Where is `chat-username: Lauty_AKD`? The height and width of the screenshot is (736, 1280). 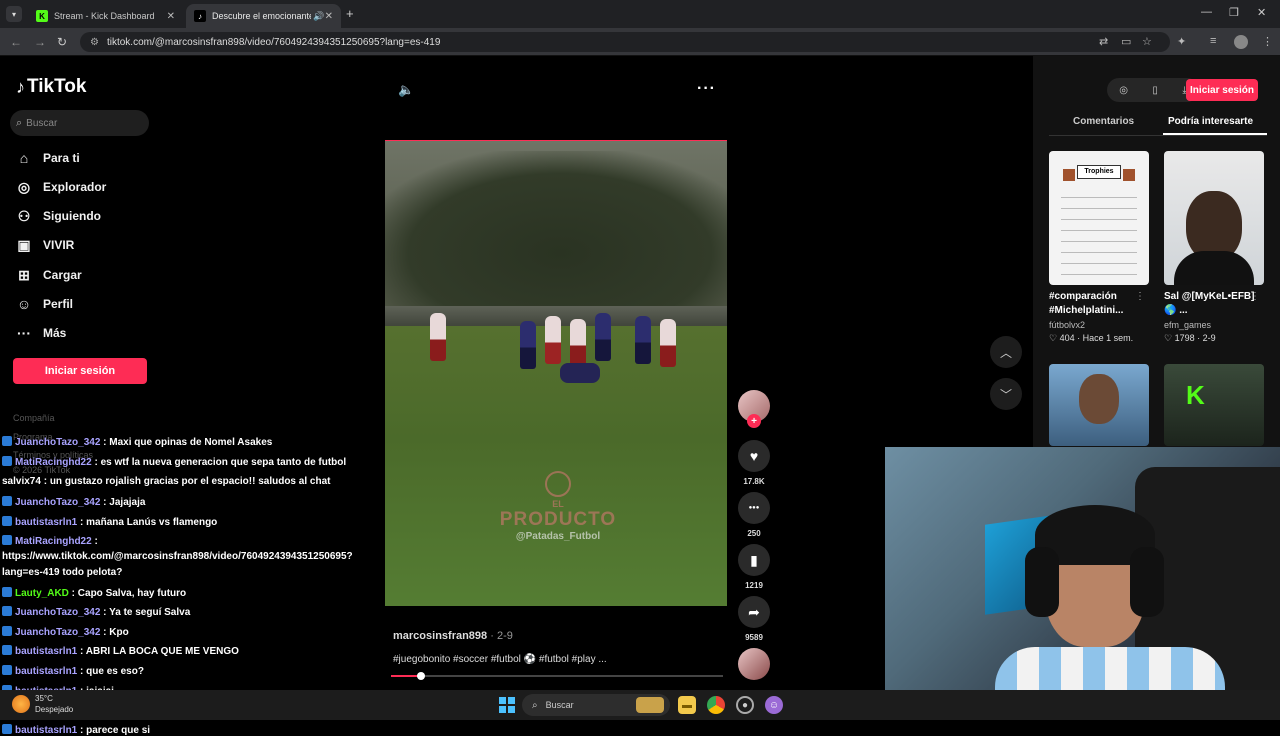
chat-username: Lauty_AKD is located at coordinates (42, 593).